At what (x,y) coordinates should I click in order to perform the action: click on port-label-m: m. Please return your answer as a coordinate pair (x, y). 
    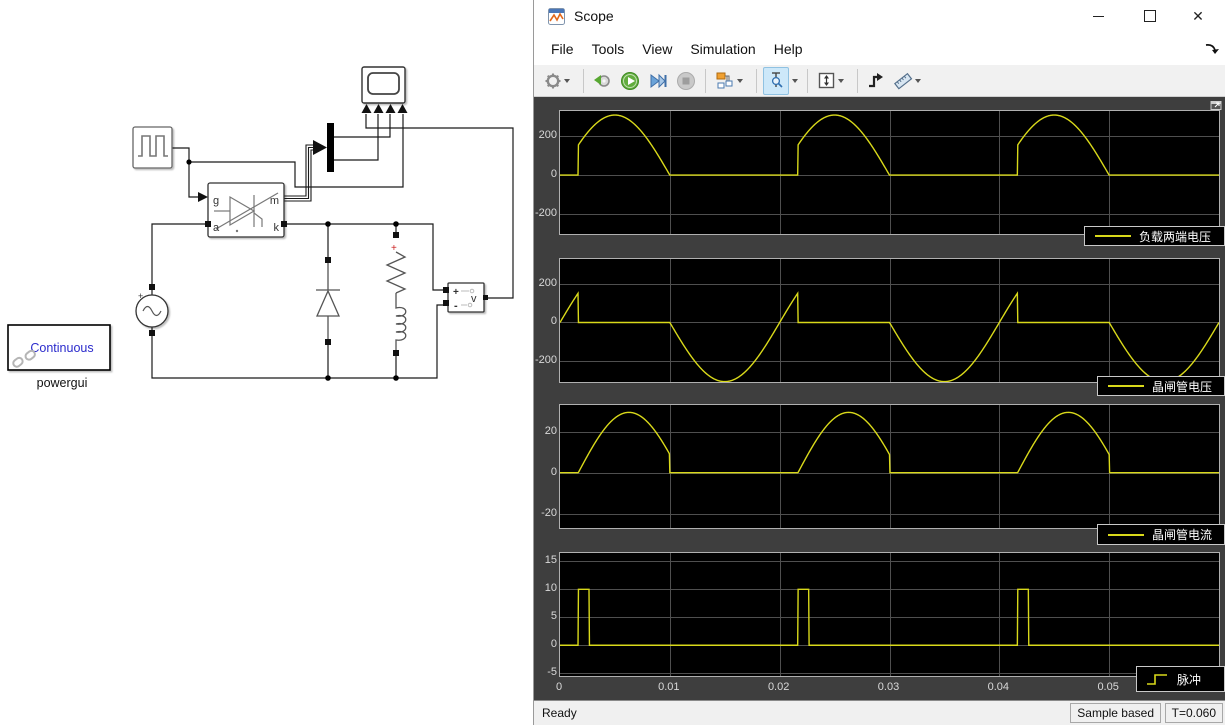
    Looking at the image, I should click on (274, 201).